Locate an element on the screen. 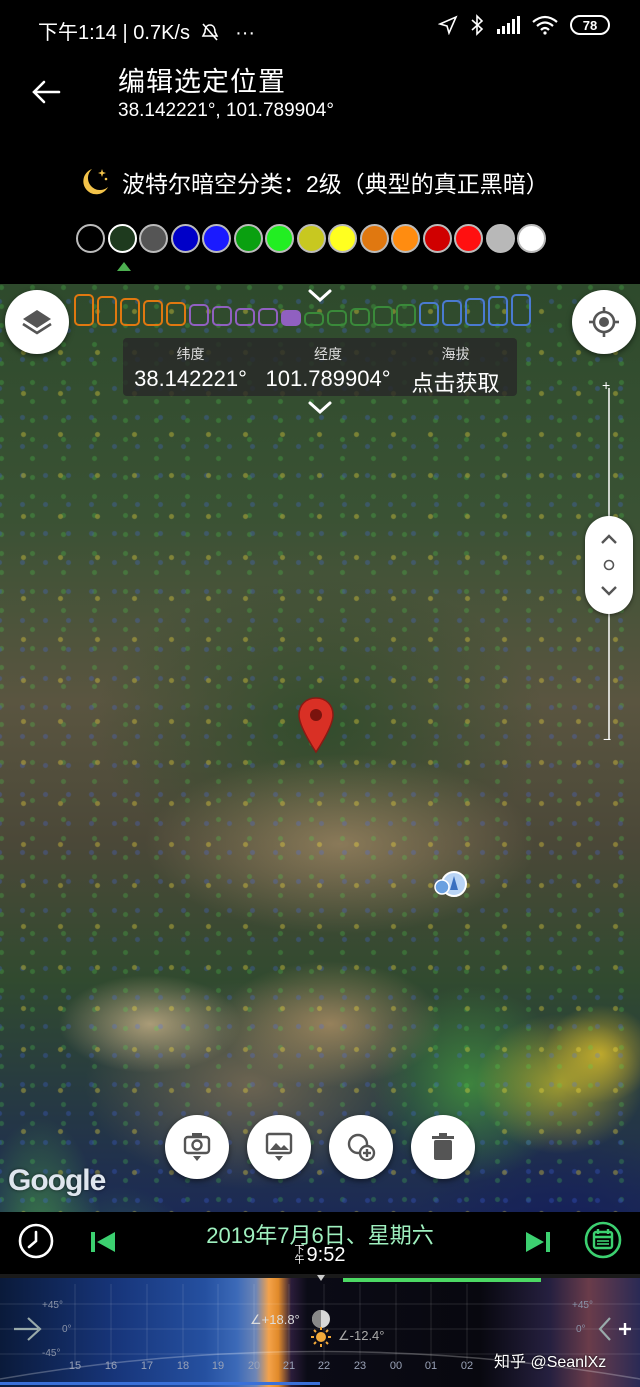 The height and width of the screenshot is (1387, 640). page-subtitle-coordinates: 38.142221°, 101.789904° is located at coordinates (226, 110).